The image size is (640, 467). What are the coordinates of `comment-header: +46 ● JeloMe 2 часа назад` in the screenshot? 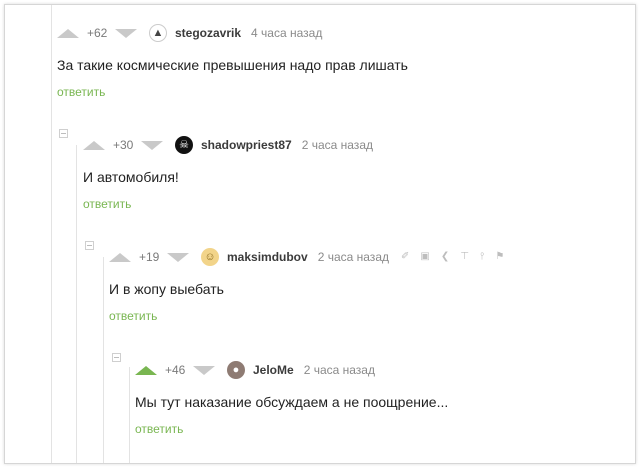 It's located at (291, 370).